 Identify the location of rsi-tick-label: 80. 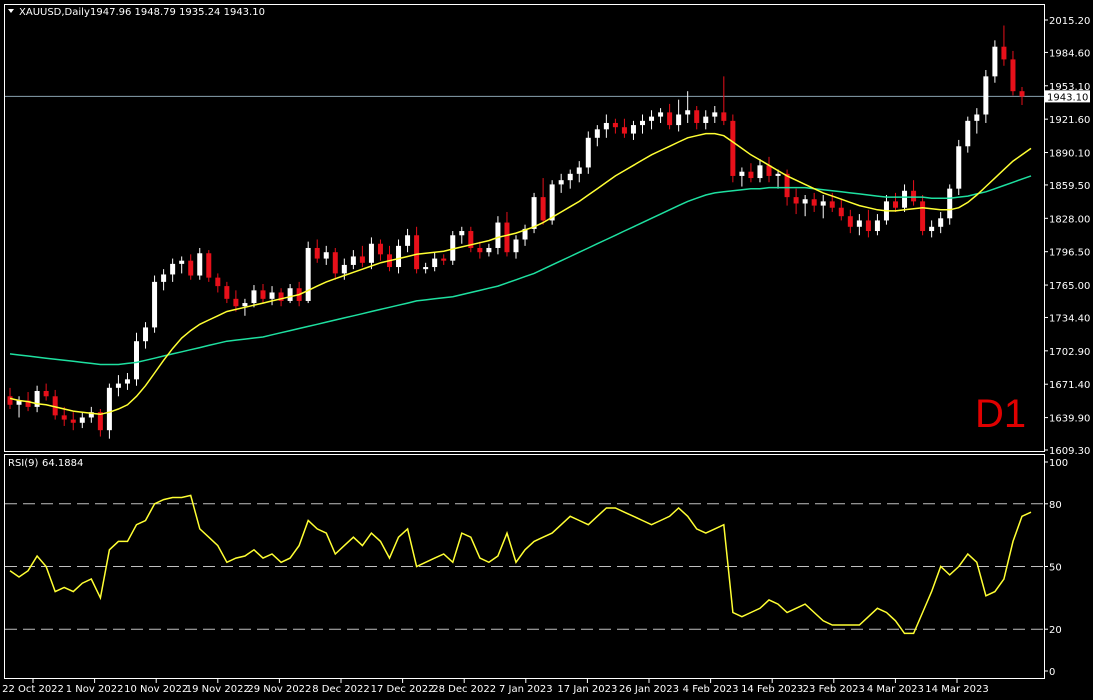
(1055, 505).